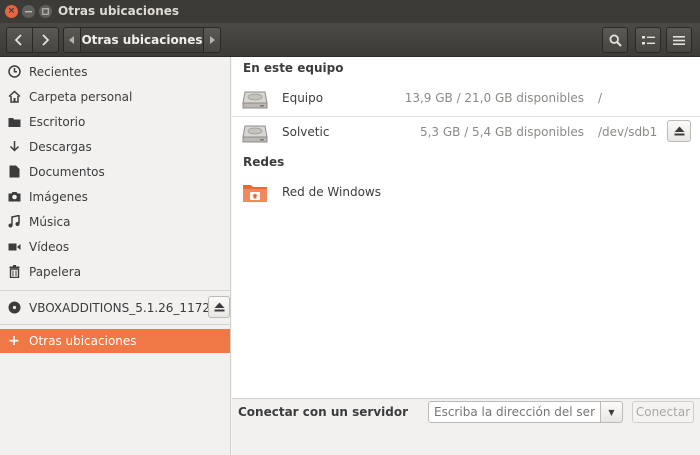  What do you see at coordinates (115, 121) in the screenshot?
I see `sidebar-item-escritorio: Escritorio` at bounding box center [115, 121].